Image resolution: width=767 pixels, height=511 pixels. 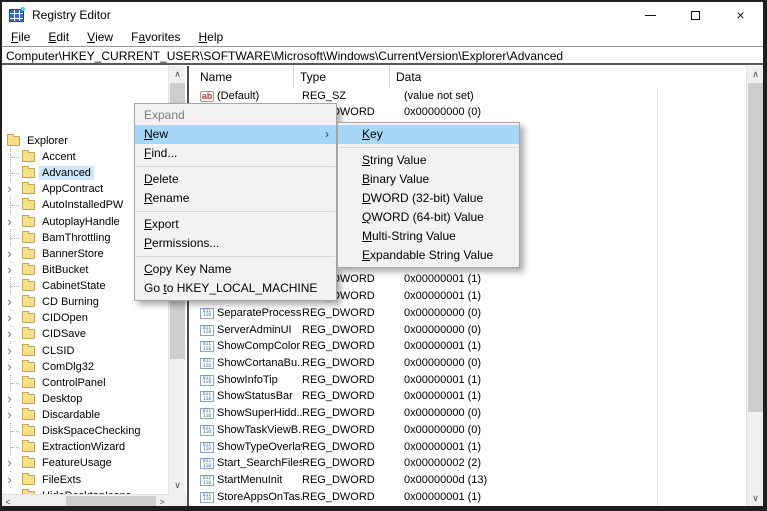 What do you see at coordinates (85, 463) in the screenshot?
I see `tree-item-featureusage: › FeatureUsage` at bounding box center [85, 463].